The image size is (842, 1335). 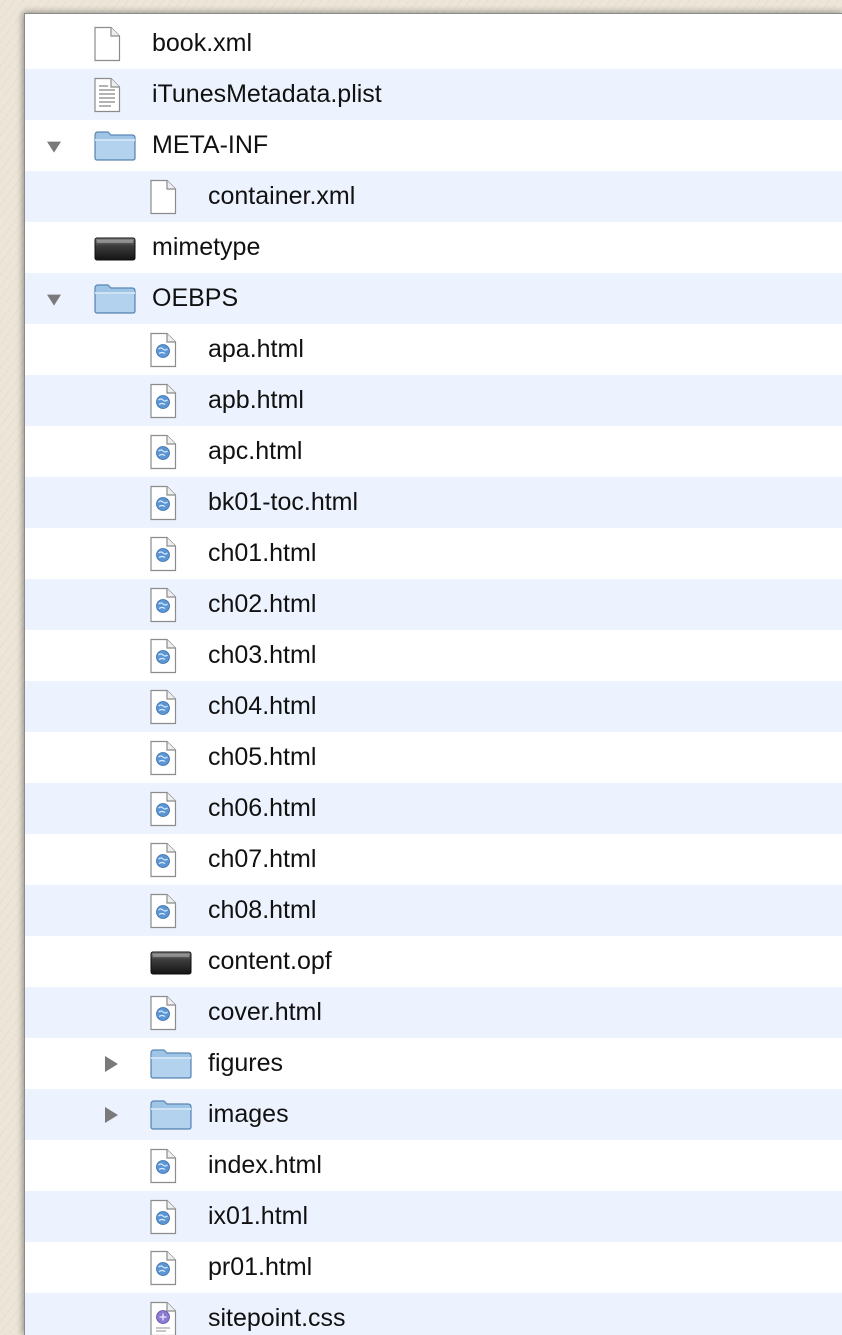 What do you see at coordinates (433, 247) in the screenshot?
I see `list-item-mimetype: mimetype` at bounding box center [433, 247].